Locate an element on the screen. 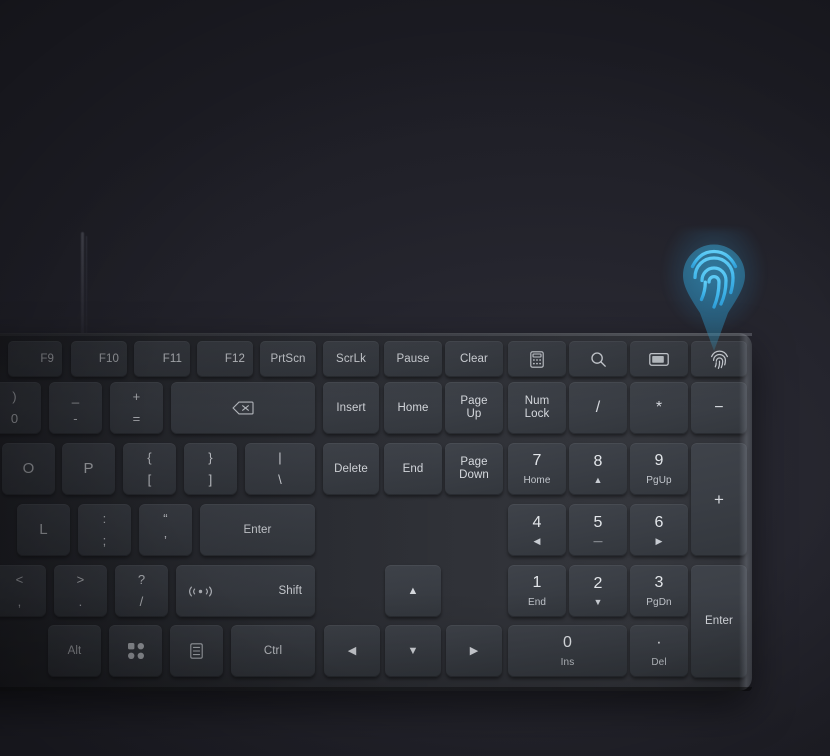 Image resolution: width=830 pixels, height=756 pixels. key-numpad-5: 5 — is located at coordinates (598, 530).